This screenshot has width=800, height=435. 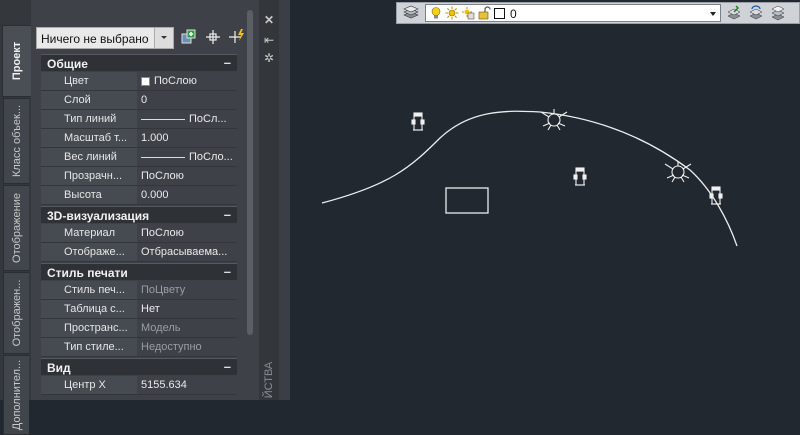 I want to click on toggle-pickadd-icon, so click(x=189, y=37).